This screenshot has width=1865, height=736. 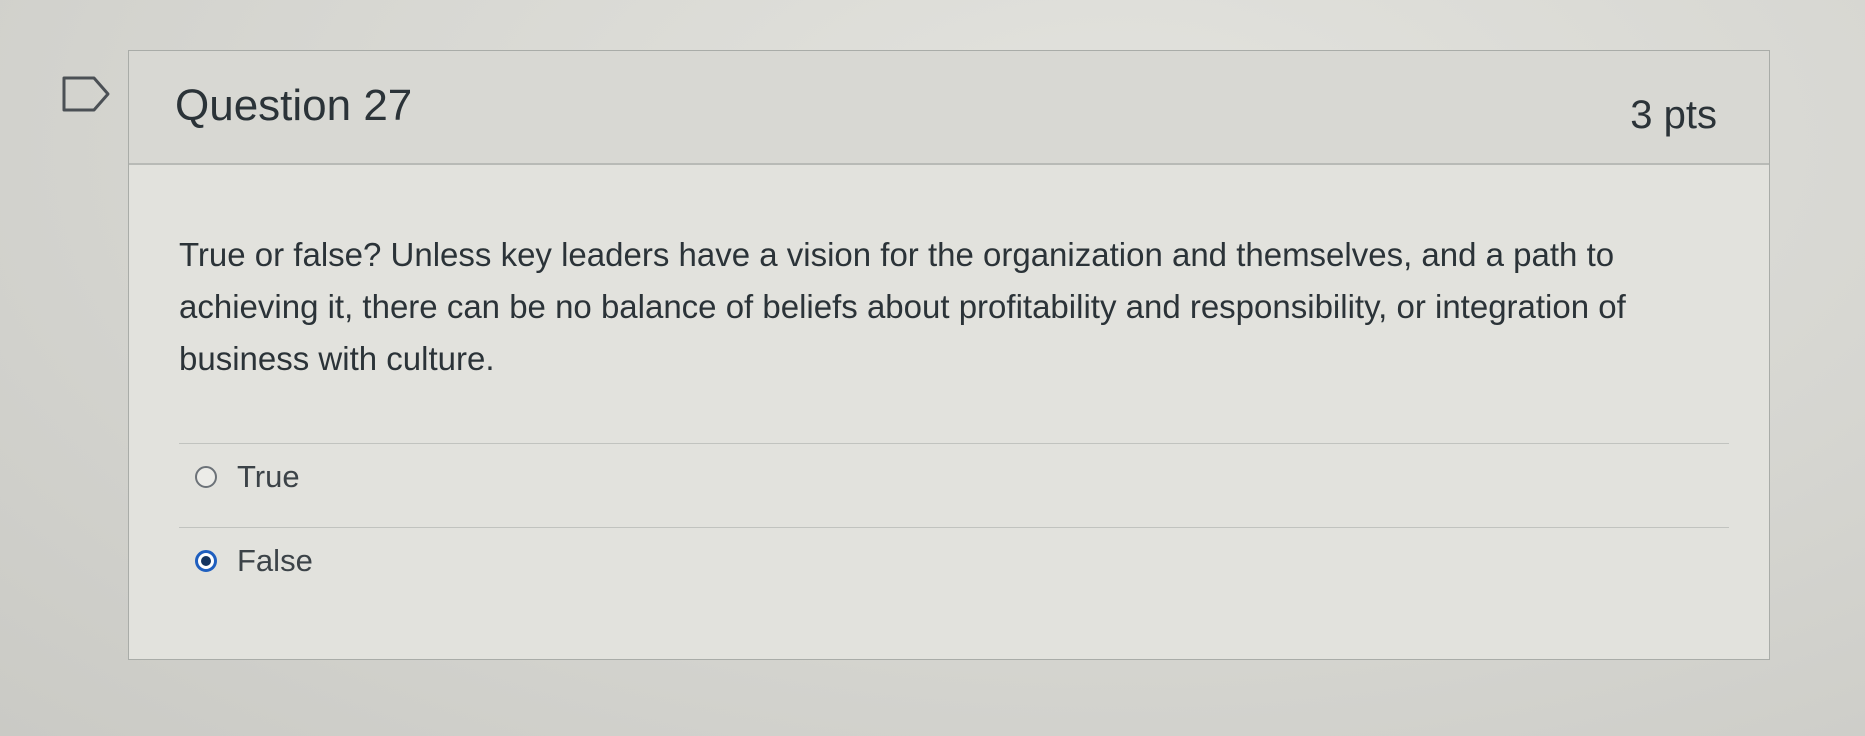 I want to click on answer-option-false: False, so click(x=254, y=561).